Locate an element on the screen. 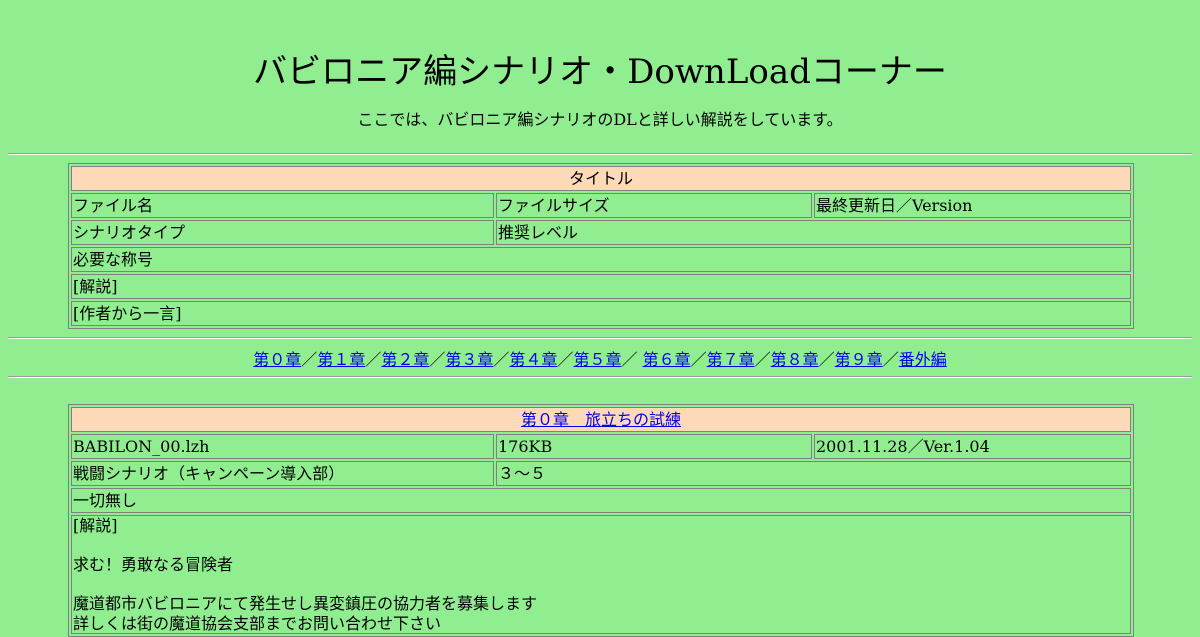  chapter-link-1: 第１章 is located at coordinates (341, 359).